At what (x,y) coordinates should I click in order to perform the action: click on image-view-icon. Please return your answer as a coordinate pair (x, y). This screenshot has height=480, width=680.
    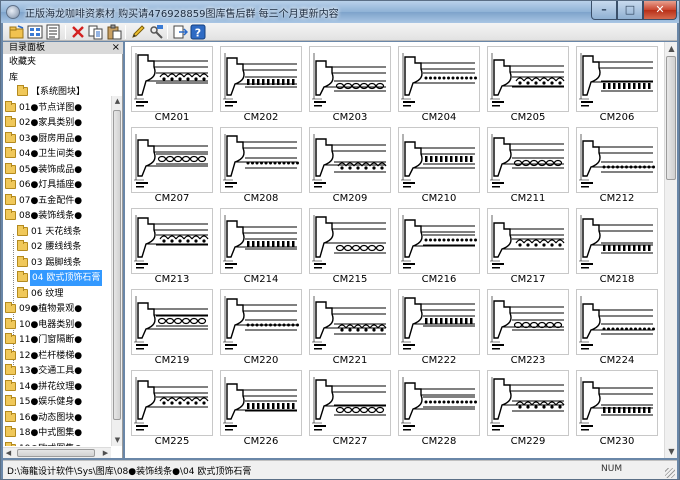
    Looking at the image, I should click on (35, 32).